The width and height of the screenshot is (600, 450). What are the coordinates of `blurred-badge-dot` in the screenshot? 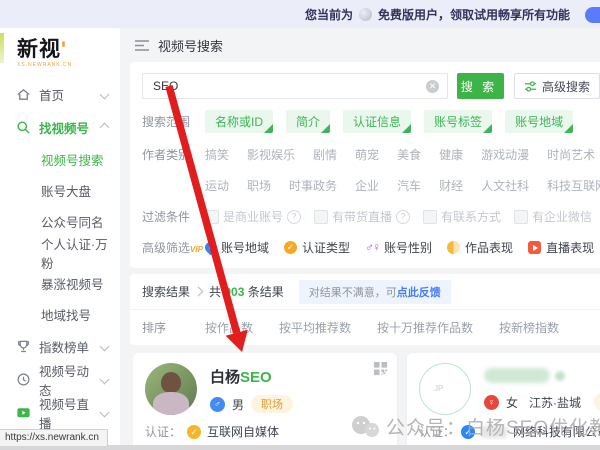 It's located at (560, 375).